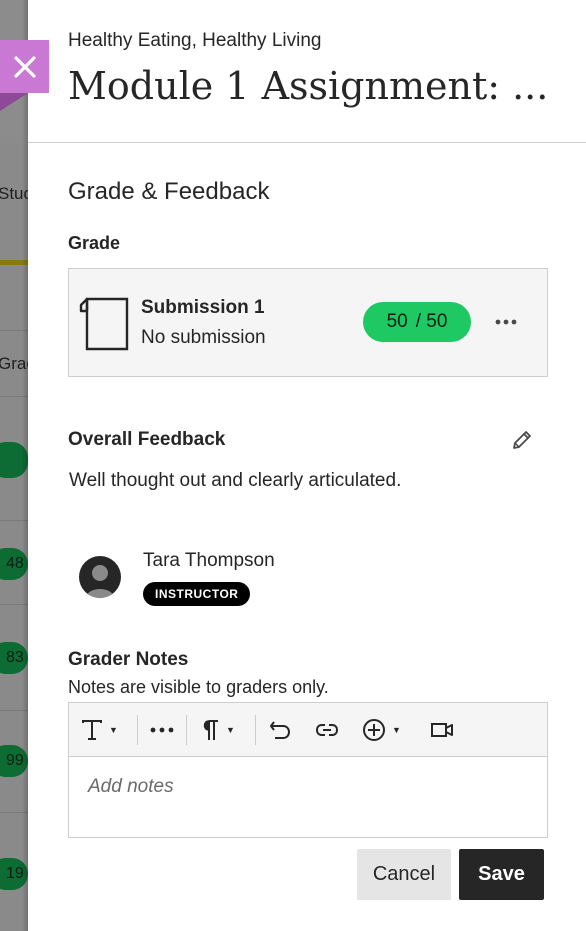  What do you see at coordinates (308, 797) in the screenshot?
I see `grader-notes-input` at bounding box center [308, 797].